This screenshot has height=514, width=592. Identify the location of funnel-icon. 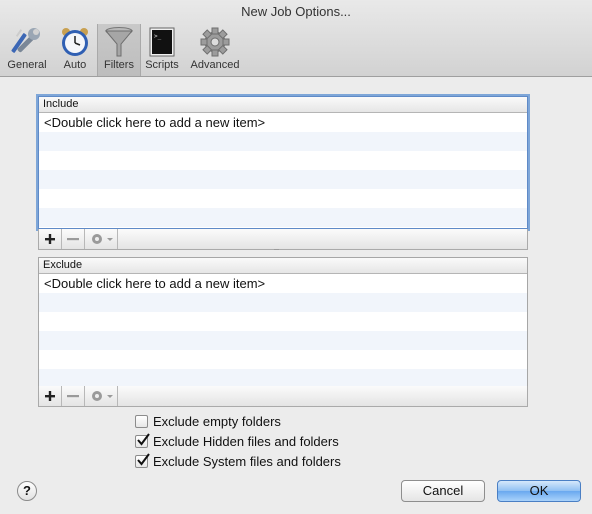
(119, 43).